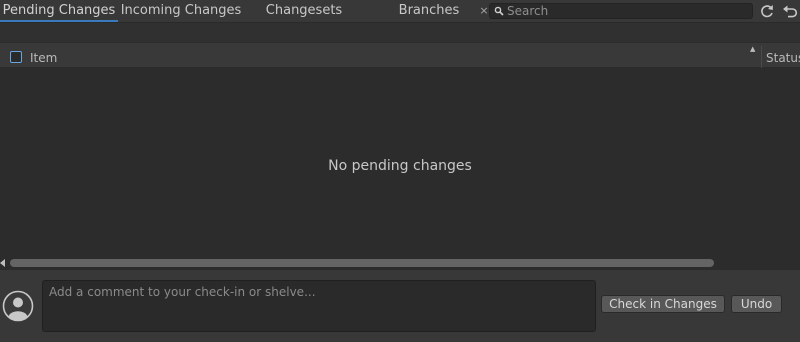 The height and width of the screenshot is (342, 800). What do you see at coordinates (663, 304) in the screenshot?
I see `check-in-changes-button: Check in Changes` at bounding box center [663, 304].